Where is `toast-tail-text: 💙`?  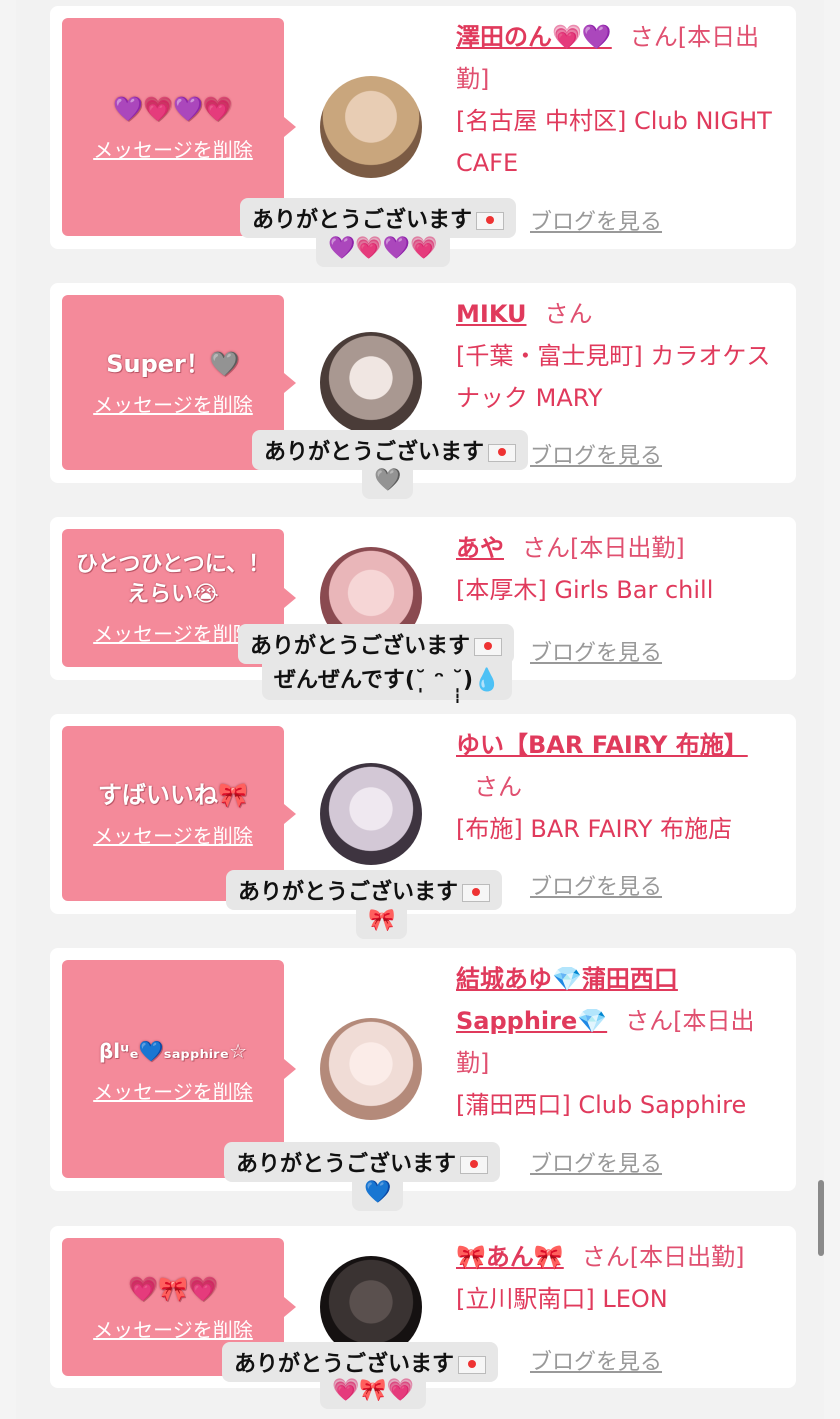 toast-tail-text: 💙 is located at coordinates (378, 1192).